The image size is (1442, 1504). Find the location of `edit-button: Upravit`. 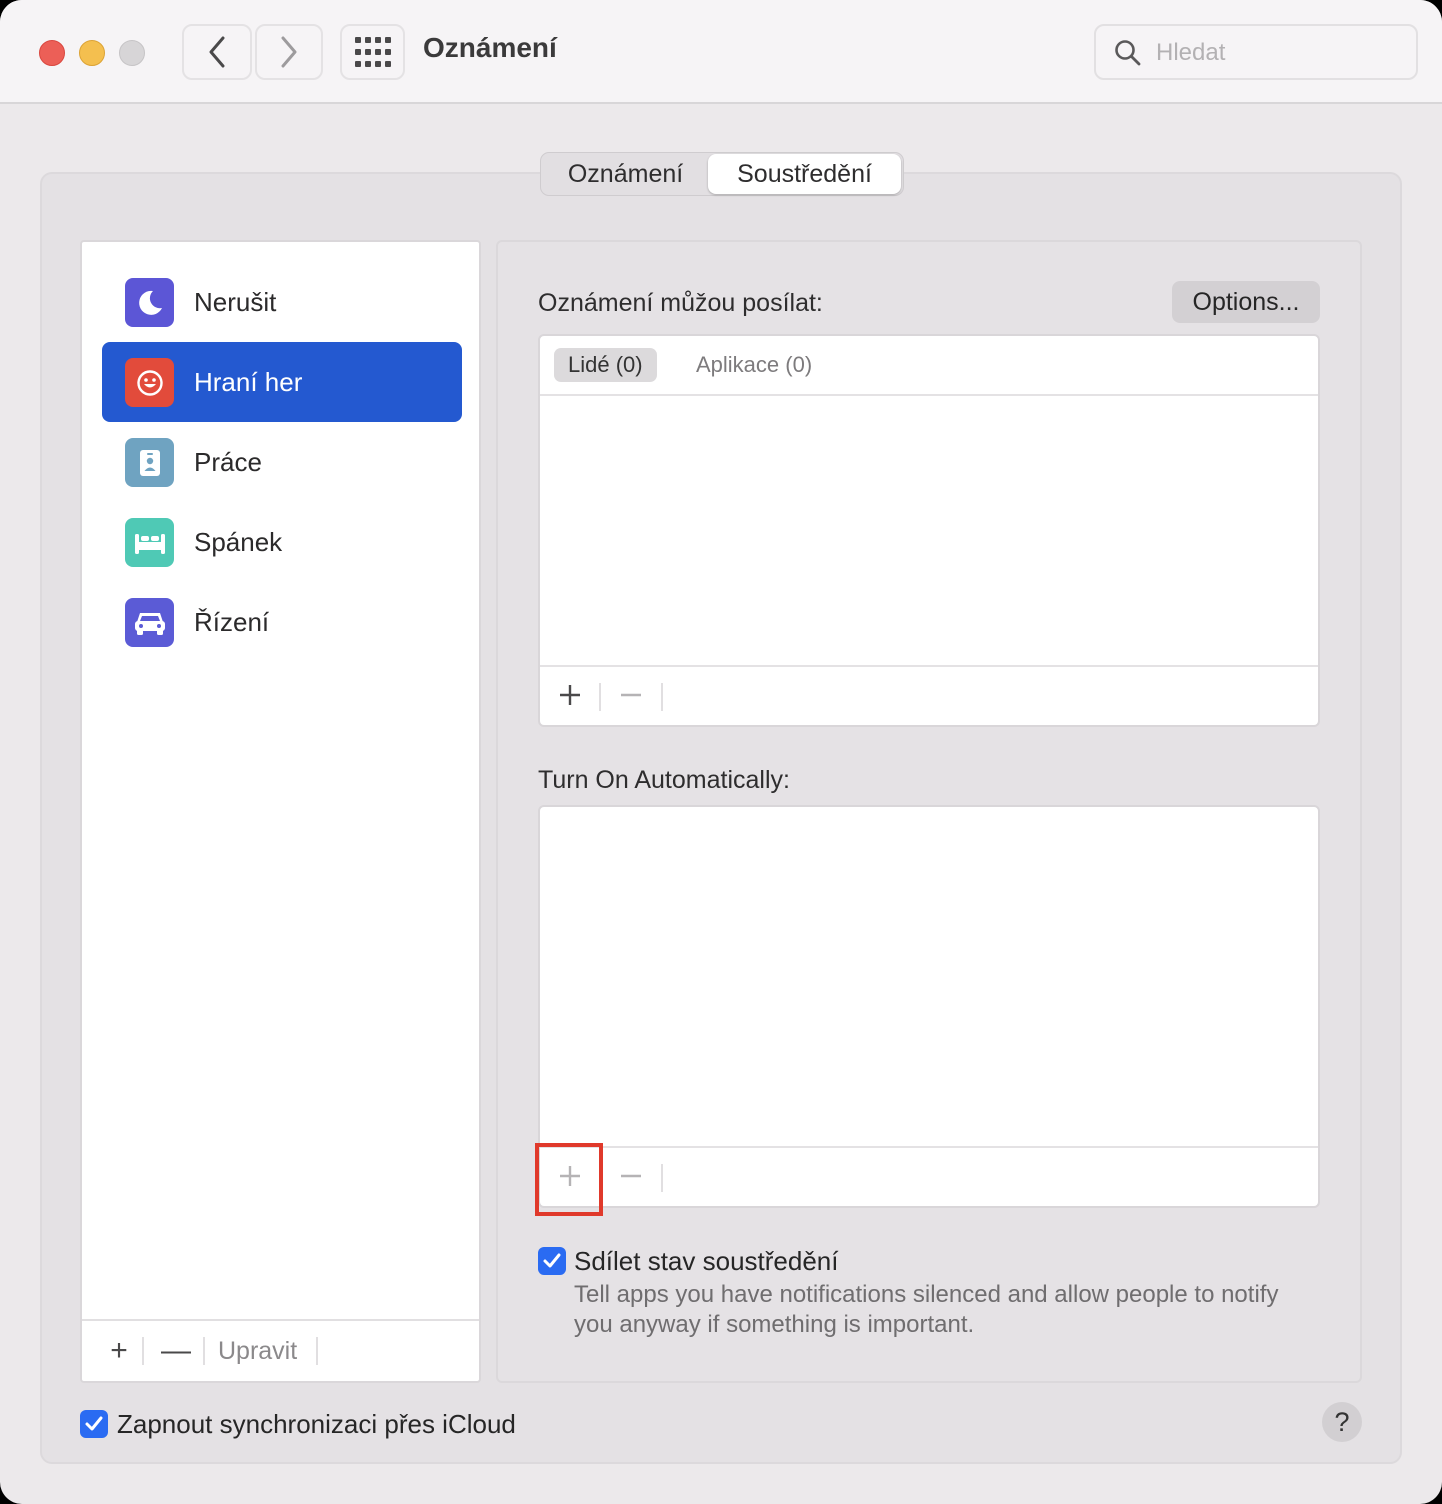

edit-button: Upravit is located at coordinates (257, 1351).